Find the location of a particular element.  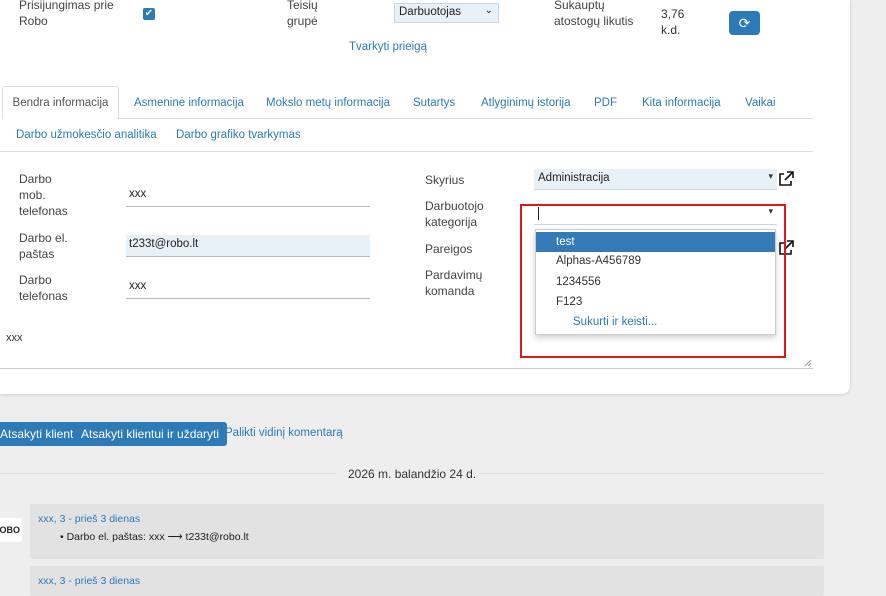

refresh-icon: ⟳ is located at coordinates (744, 23).